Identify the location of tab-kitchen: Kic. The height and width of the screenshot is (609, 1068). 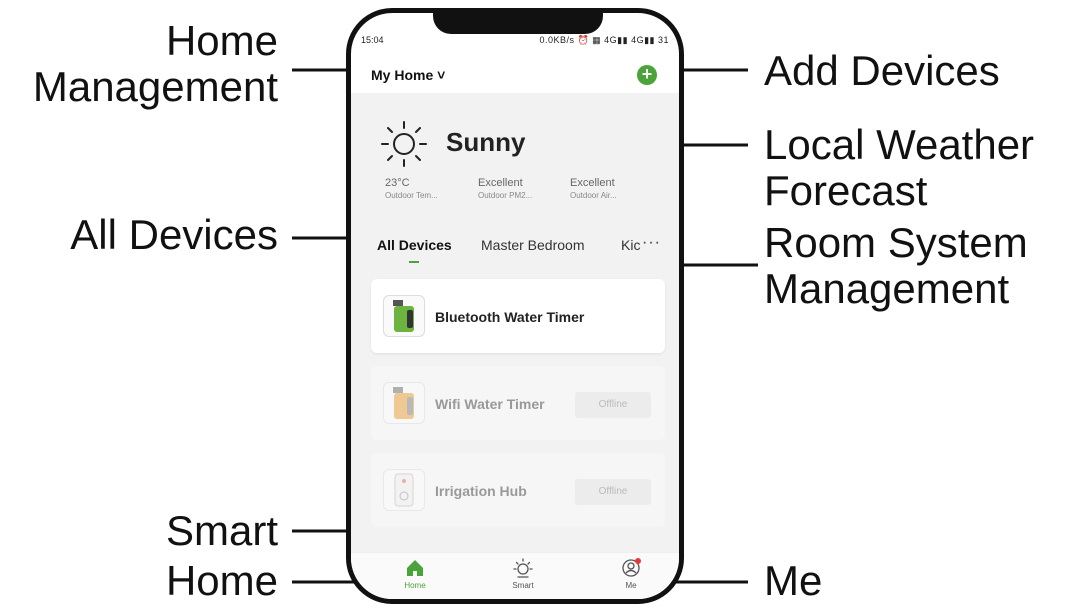
(630, 245).